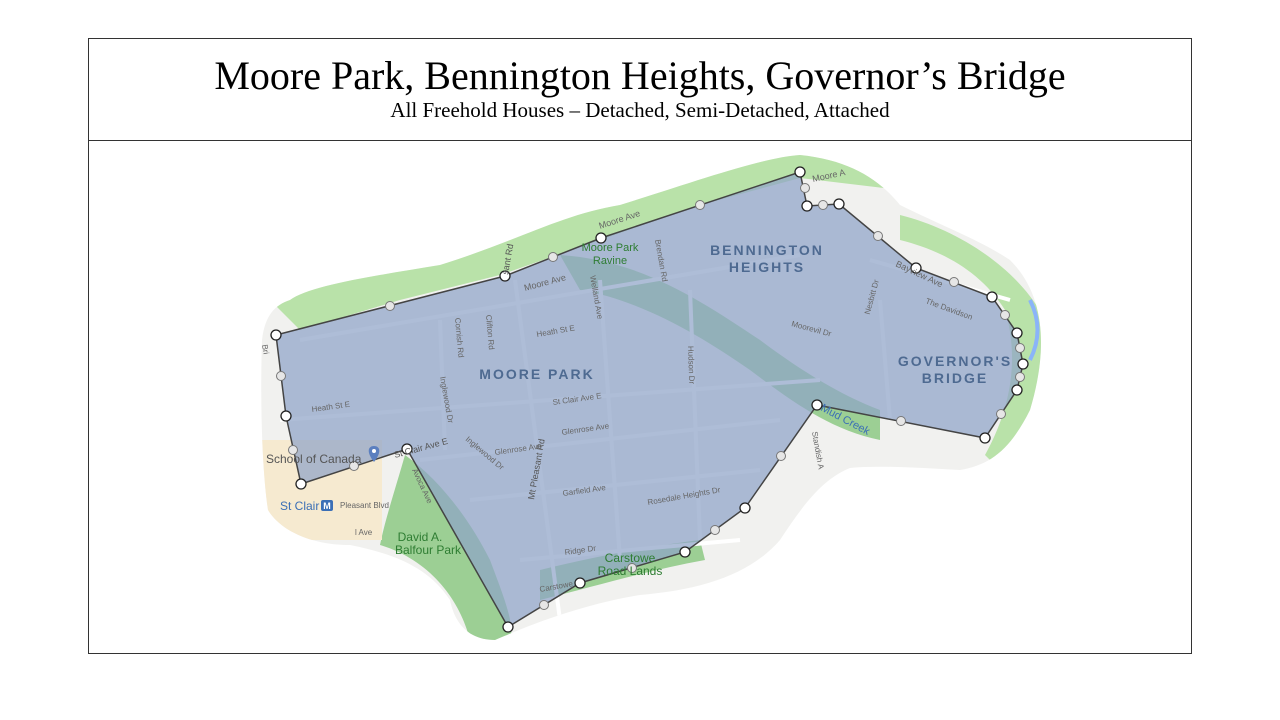  What do you see at coordinates (364, 532) in the screenshot?
I see `street-glen-ave: l Ave` at bounding box center [364, 532].